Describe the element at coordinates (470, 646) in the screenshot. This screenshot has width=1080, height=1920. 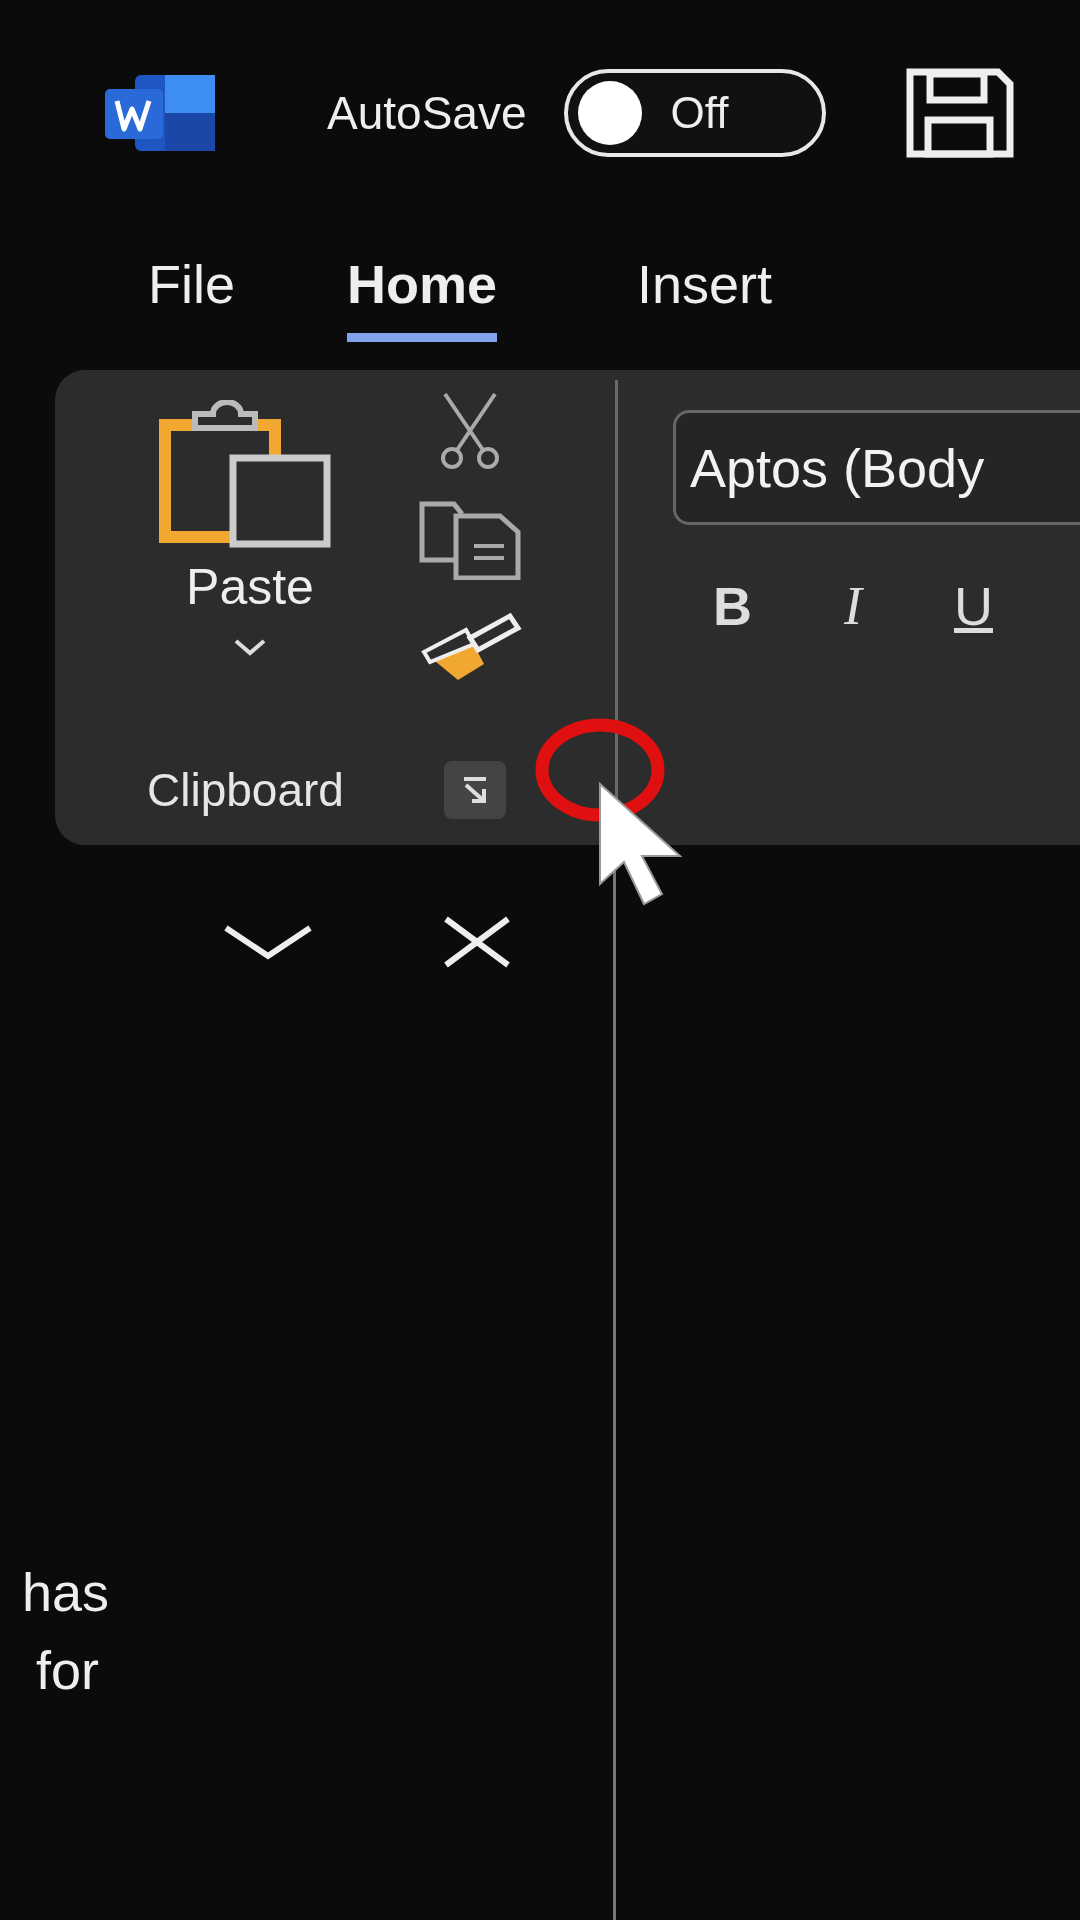
I see `paintbrush-icon` at that location.